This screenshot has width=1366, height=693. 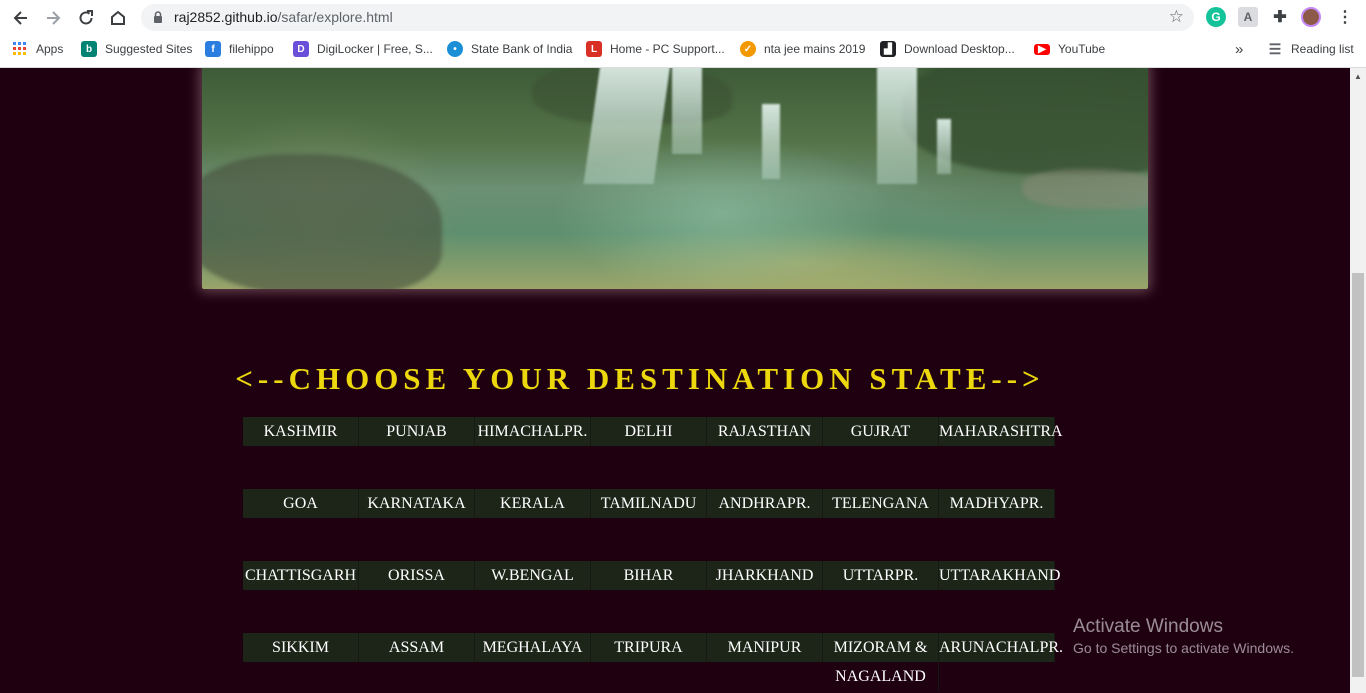 What do you see at coordinates (89, 49) in the screenshot?
I see `bing-icon: b` at bounding box center [89, 49].